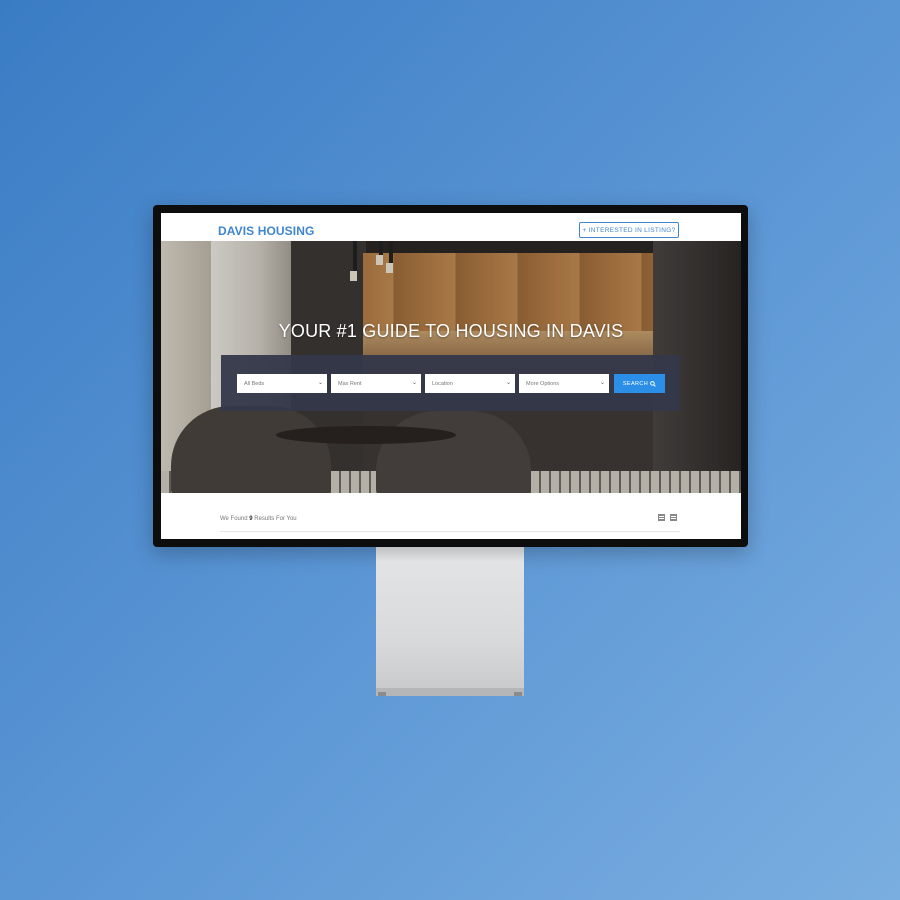 This screenshot has height=900, width=900. What do you see at coordinates (451, 516) in the screenshot?
I see `results-bar: We Found 9 Results For You` at bounding box center [451, 516].